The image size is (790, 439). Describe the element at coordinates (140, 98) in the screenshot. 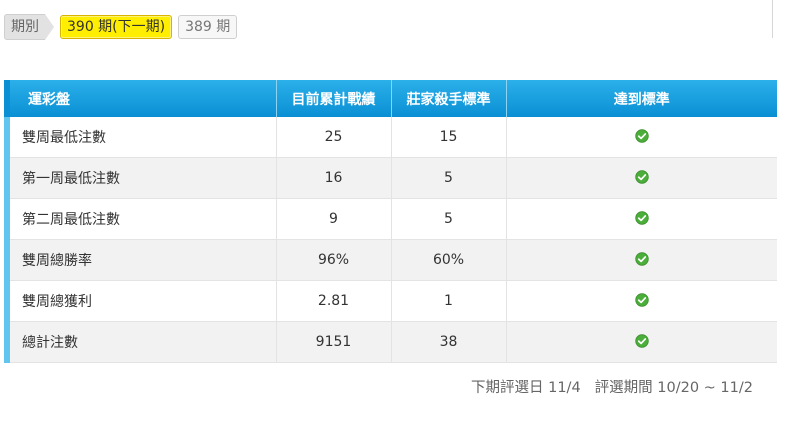

I see `header-name: 運彩盤` at that location.